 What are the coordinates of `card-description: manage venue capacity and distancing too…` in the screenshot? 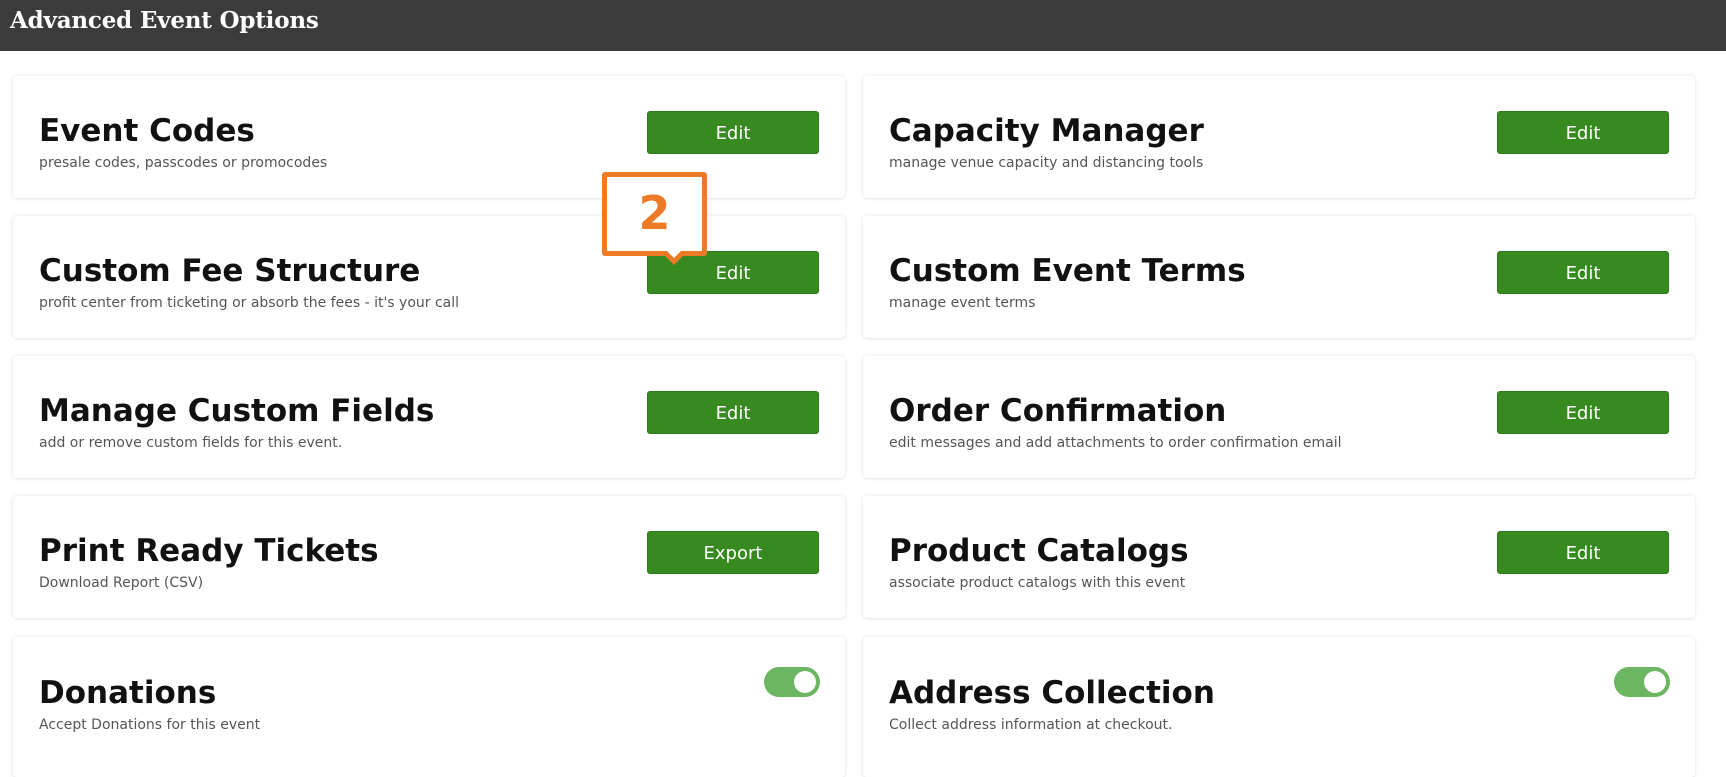 It's located at (1046, 163).